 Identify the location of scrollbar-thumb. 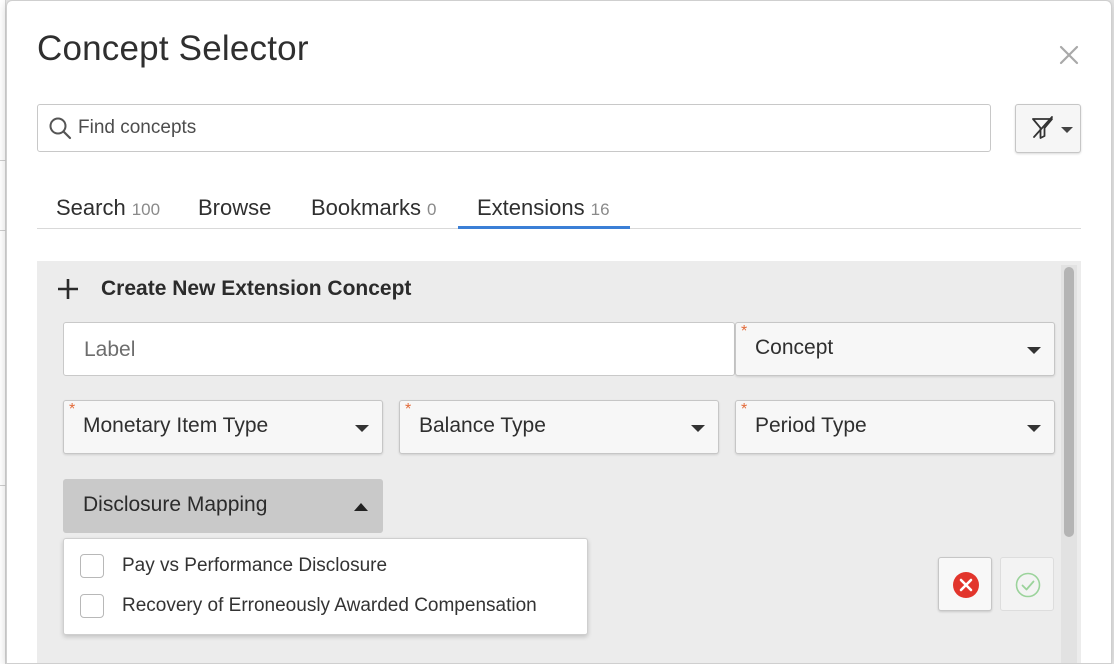
(1069, 402).